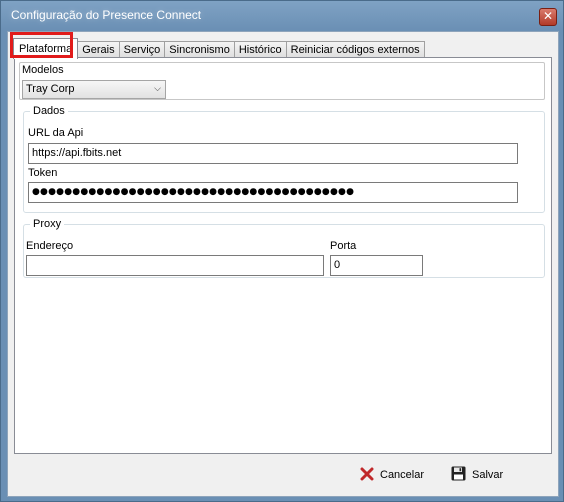  I want to click on endereco-label: Endereço, so click(50, 246).